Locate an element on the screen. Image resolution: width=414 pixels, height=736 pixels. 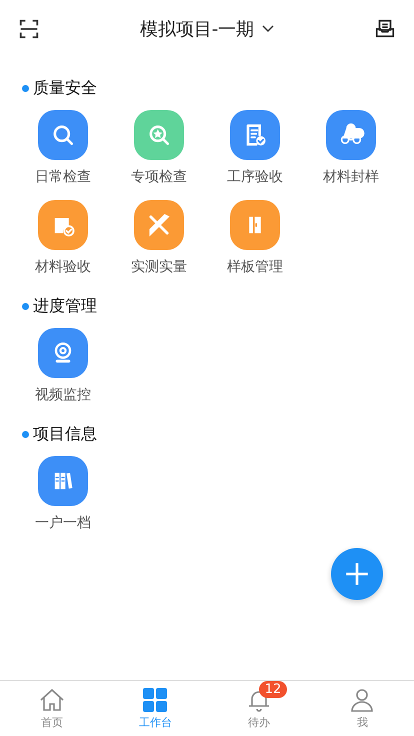
app-label: 实测实量 is located at coordinates (159, 267).